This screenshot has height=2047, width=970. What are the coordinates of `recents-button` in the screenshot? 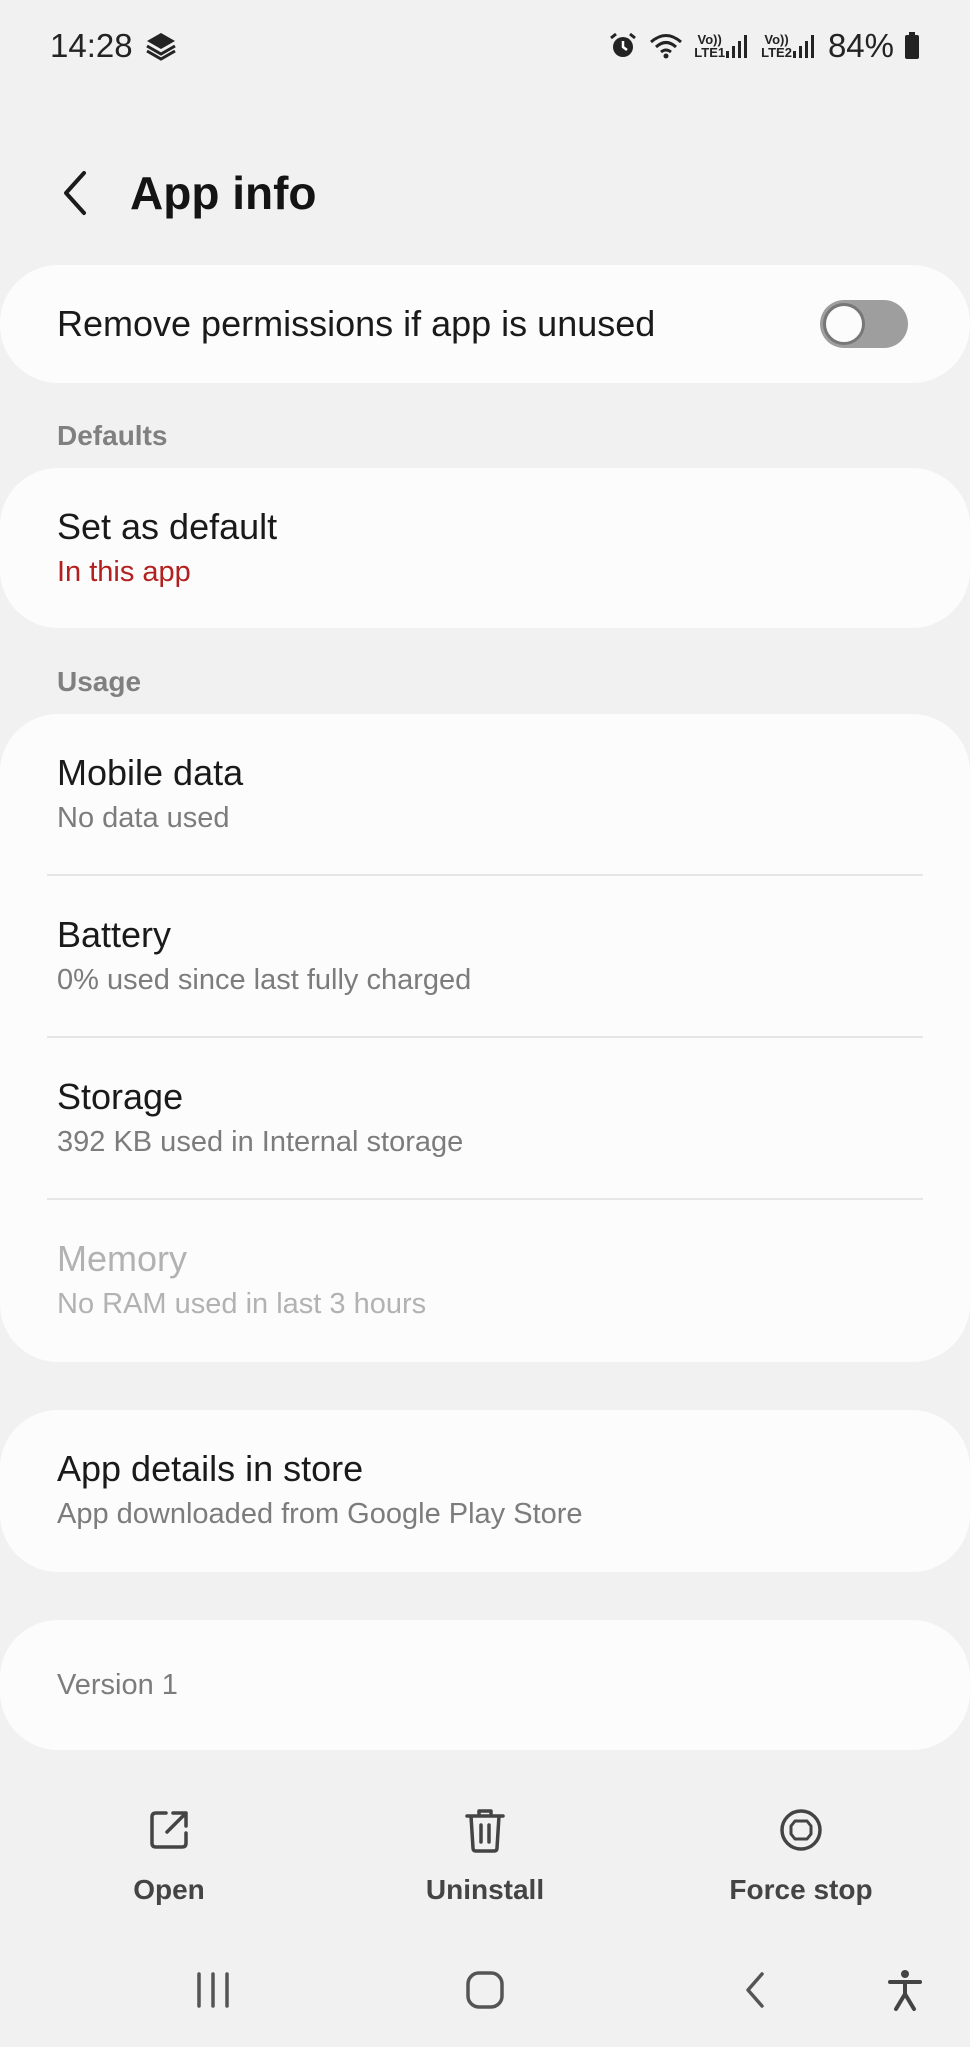 It's located at (213, 1990).